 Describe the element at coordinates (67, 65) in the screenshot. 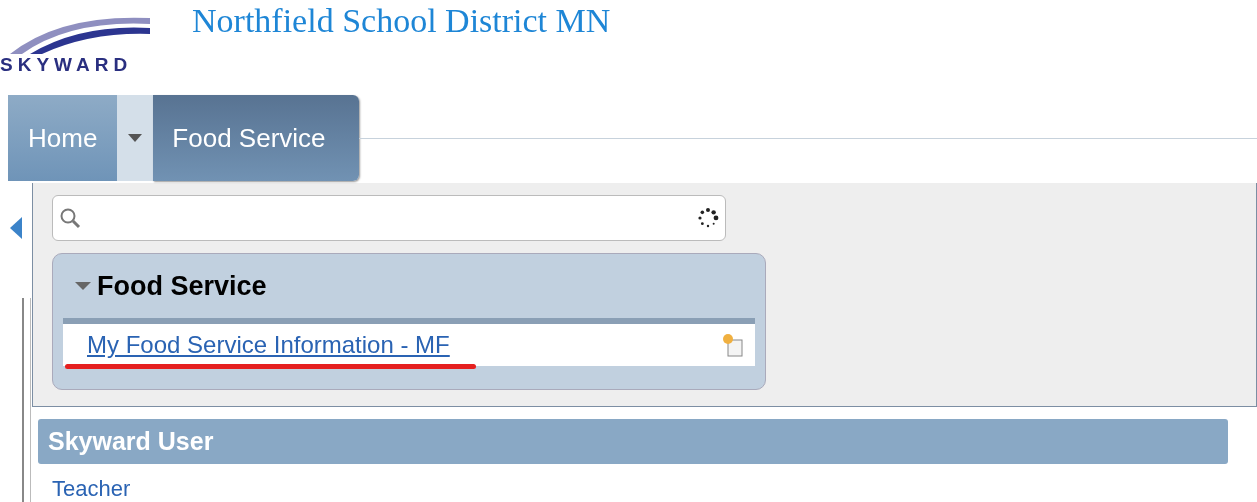

I see `logo-text: SKYWARD` at that location.